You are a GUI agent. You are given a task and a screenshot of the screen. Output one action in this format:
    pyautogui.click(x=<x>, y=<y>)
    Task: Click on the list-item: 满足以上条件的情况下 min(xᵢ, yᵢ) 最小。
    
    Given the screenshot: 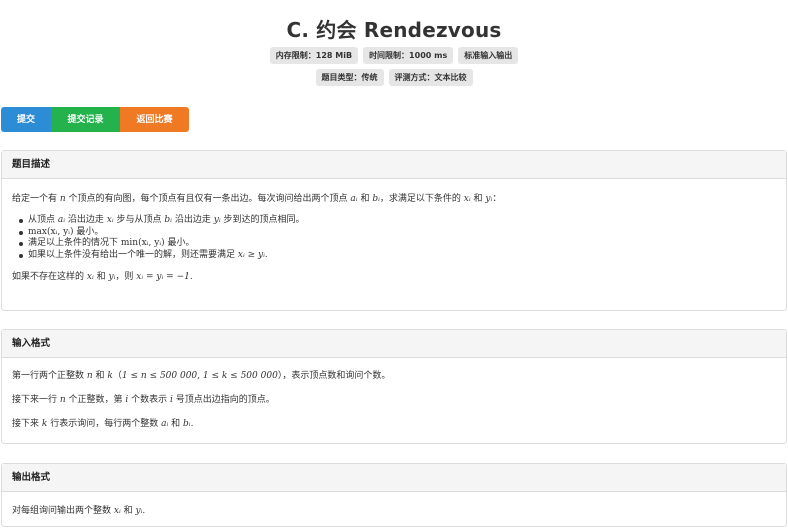 What is the action you would take?
    pyautogui.click(x=397, y=244)
    